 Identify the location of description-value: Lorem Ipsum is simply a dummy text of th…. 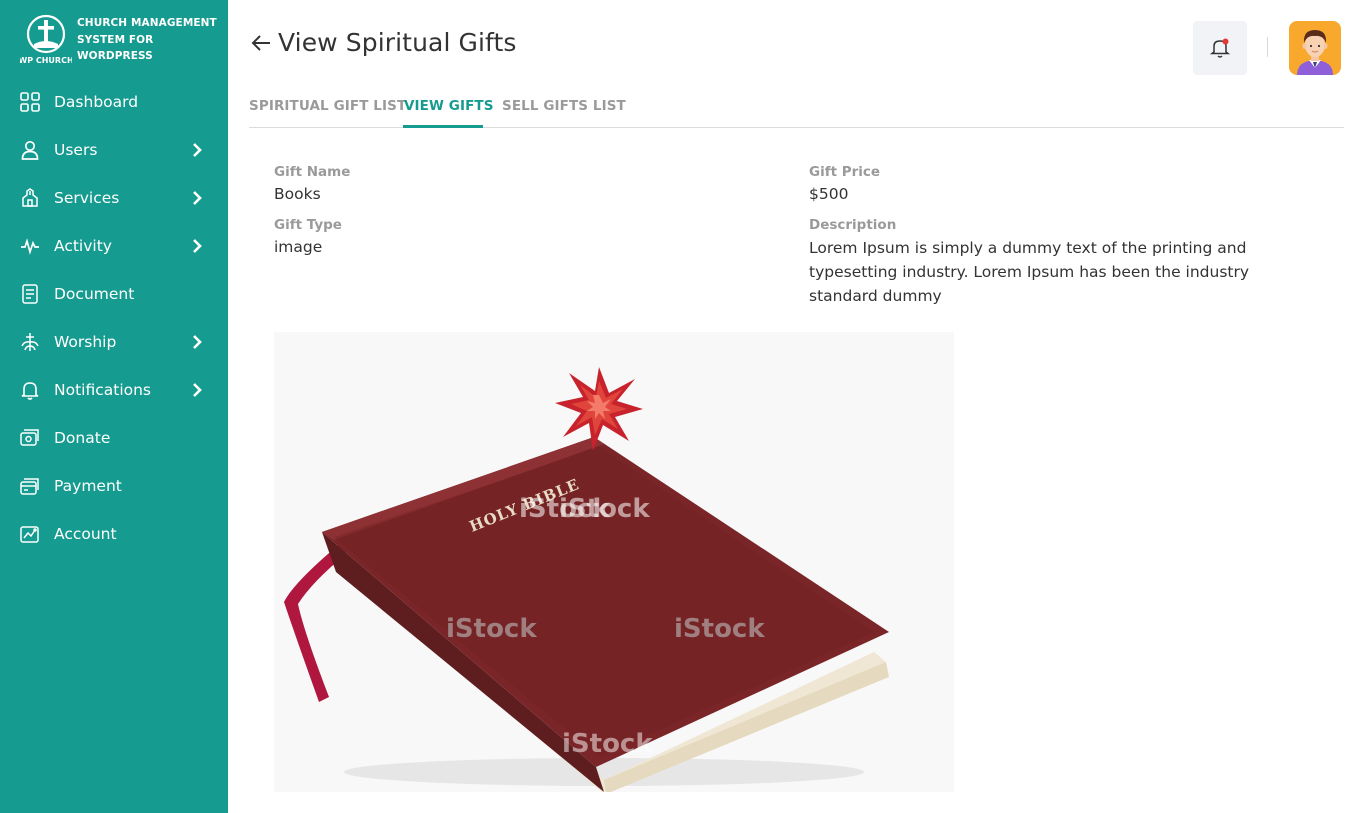
(1029, 272).